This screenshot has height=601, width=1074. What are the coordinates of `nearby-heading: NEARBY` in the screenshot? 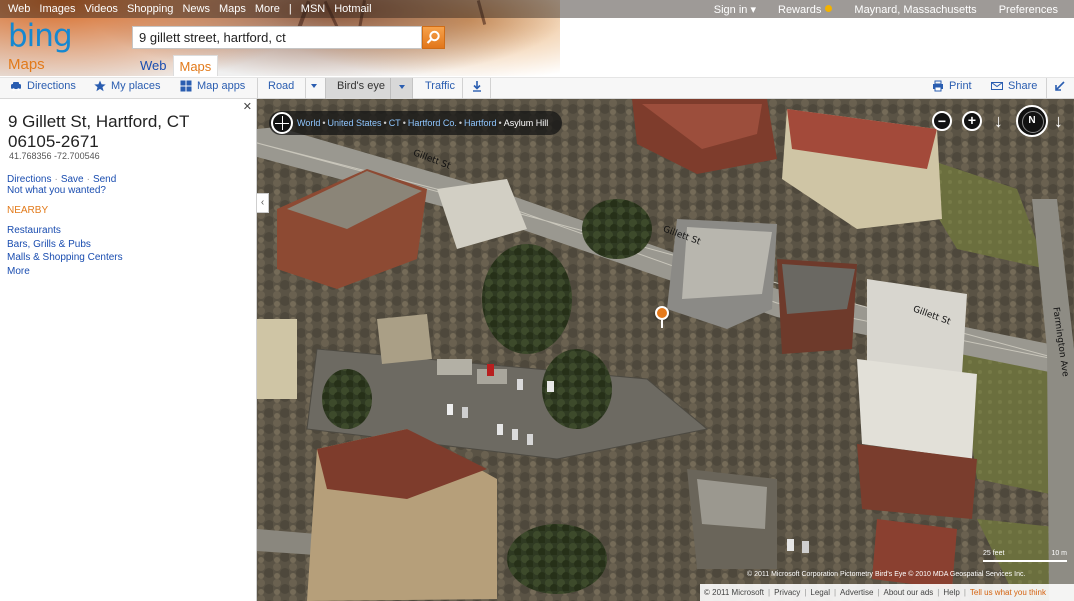 It's located at (28, 210).